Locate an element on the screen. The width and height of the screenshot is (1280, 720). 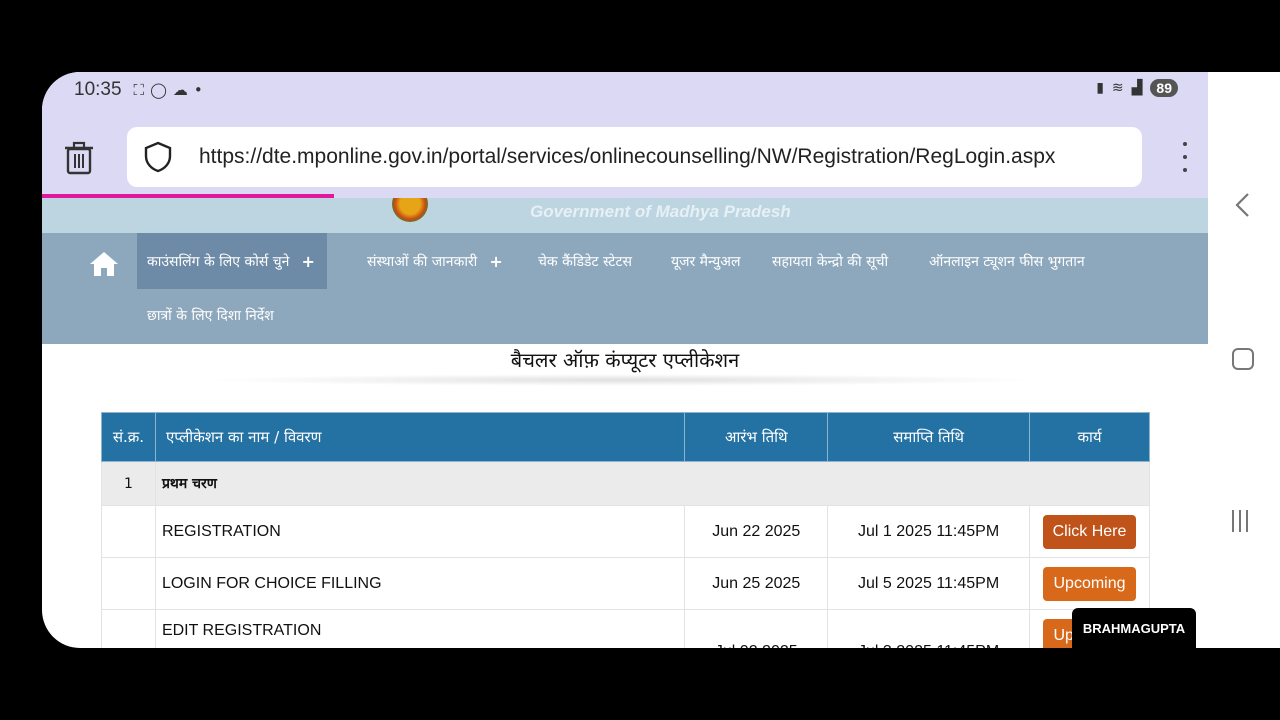
upcoming-button: Upcoming is located at coordinates (1089, 583).